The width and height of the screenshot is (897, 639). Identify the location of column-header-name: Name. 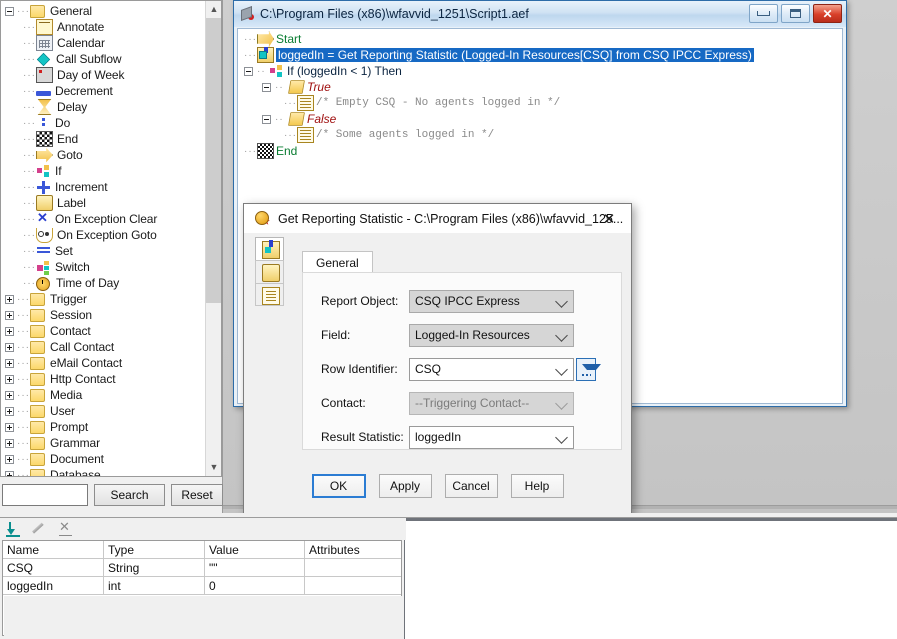
(53, 550).